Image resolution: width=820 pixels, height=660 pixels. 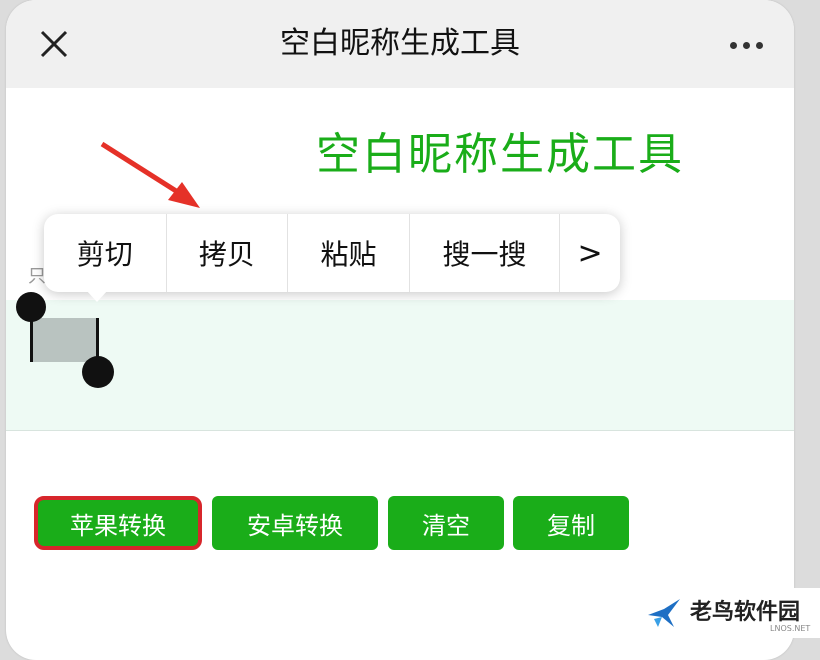 I want to click on close-icon, so click(x=54, y=44).